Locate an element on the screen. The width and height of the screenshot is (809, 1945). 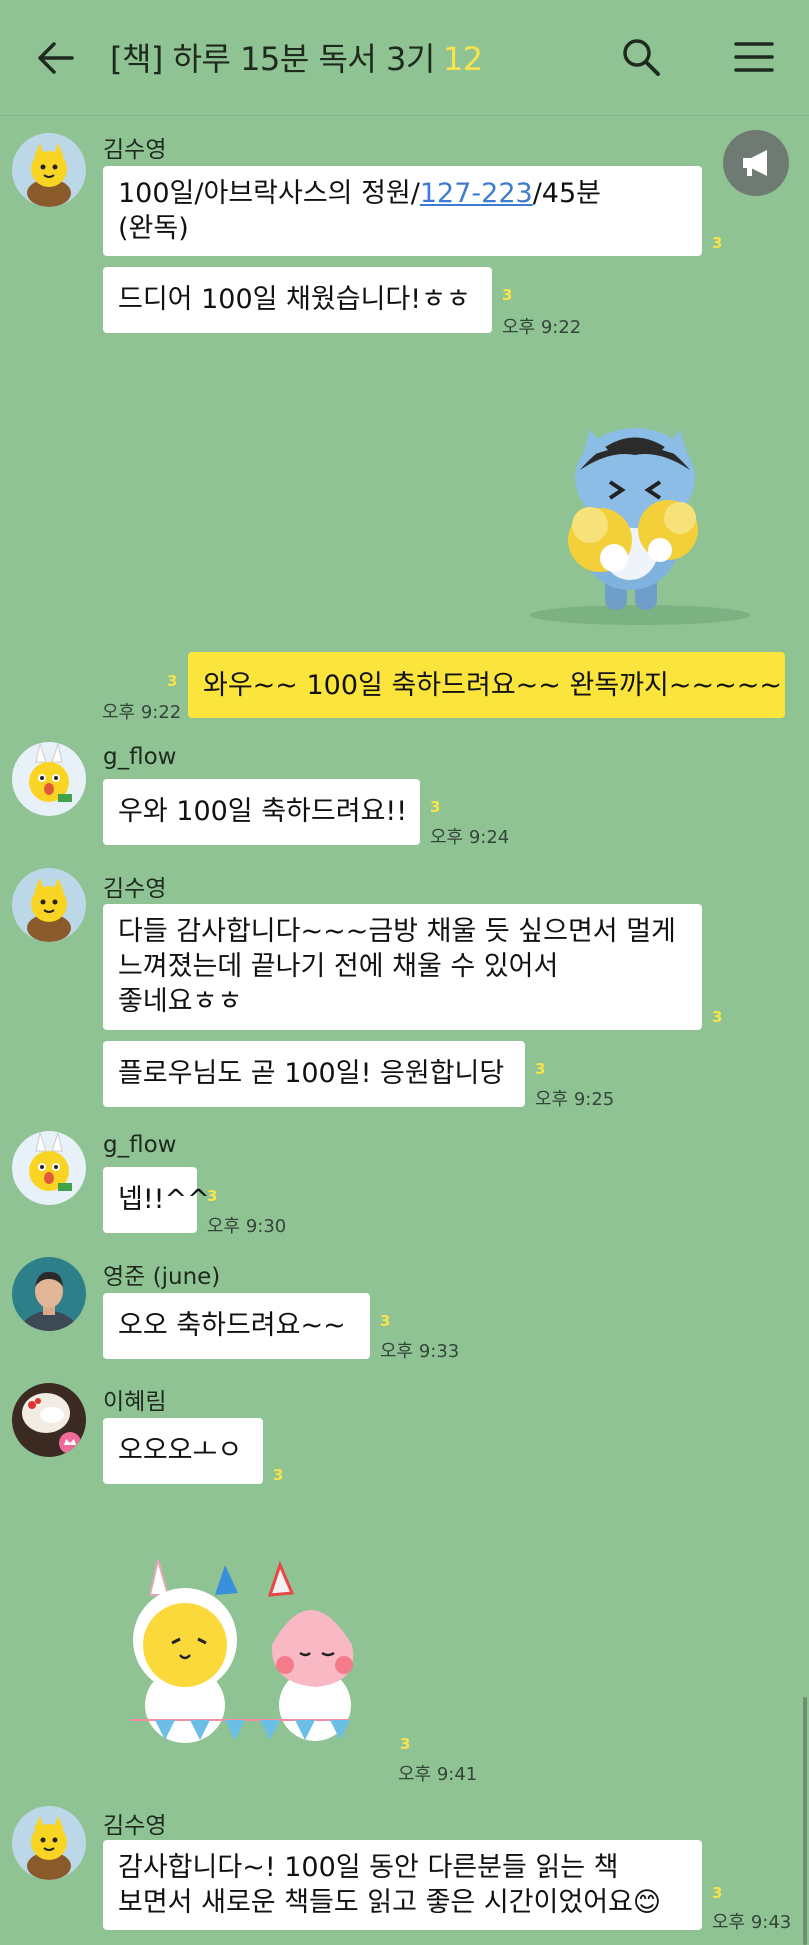
chat-header: [책] 하루 15분 독서 3기 12 is located at coordinates (404, 58).